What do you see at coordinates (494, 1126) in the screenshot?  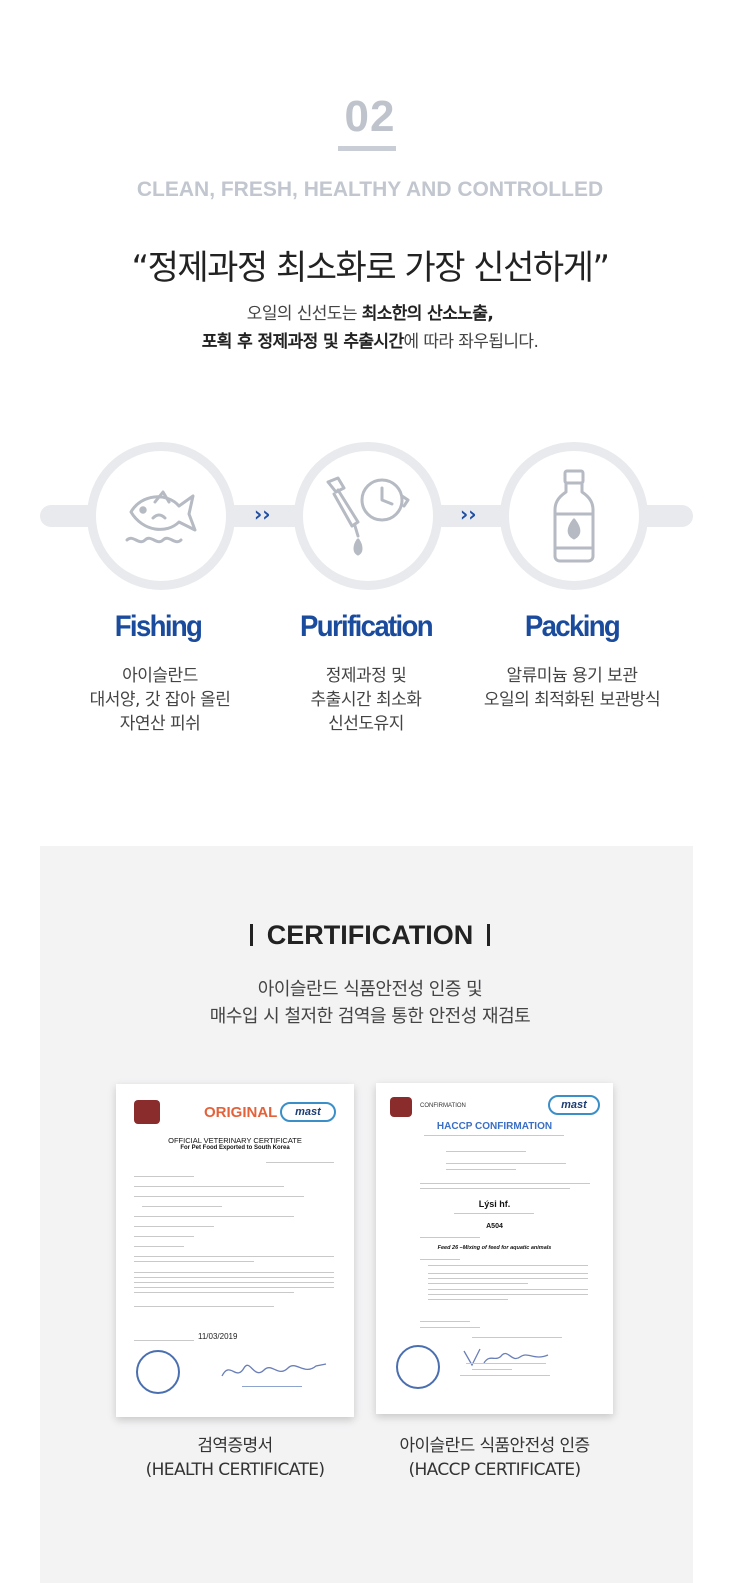 I see `doc2-heading: HACCP CONFIRMATION` at bounding box center [494, 1126].